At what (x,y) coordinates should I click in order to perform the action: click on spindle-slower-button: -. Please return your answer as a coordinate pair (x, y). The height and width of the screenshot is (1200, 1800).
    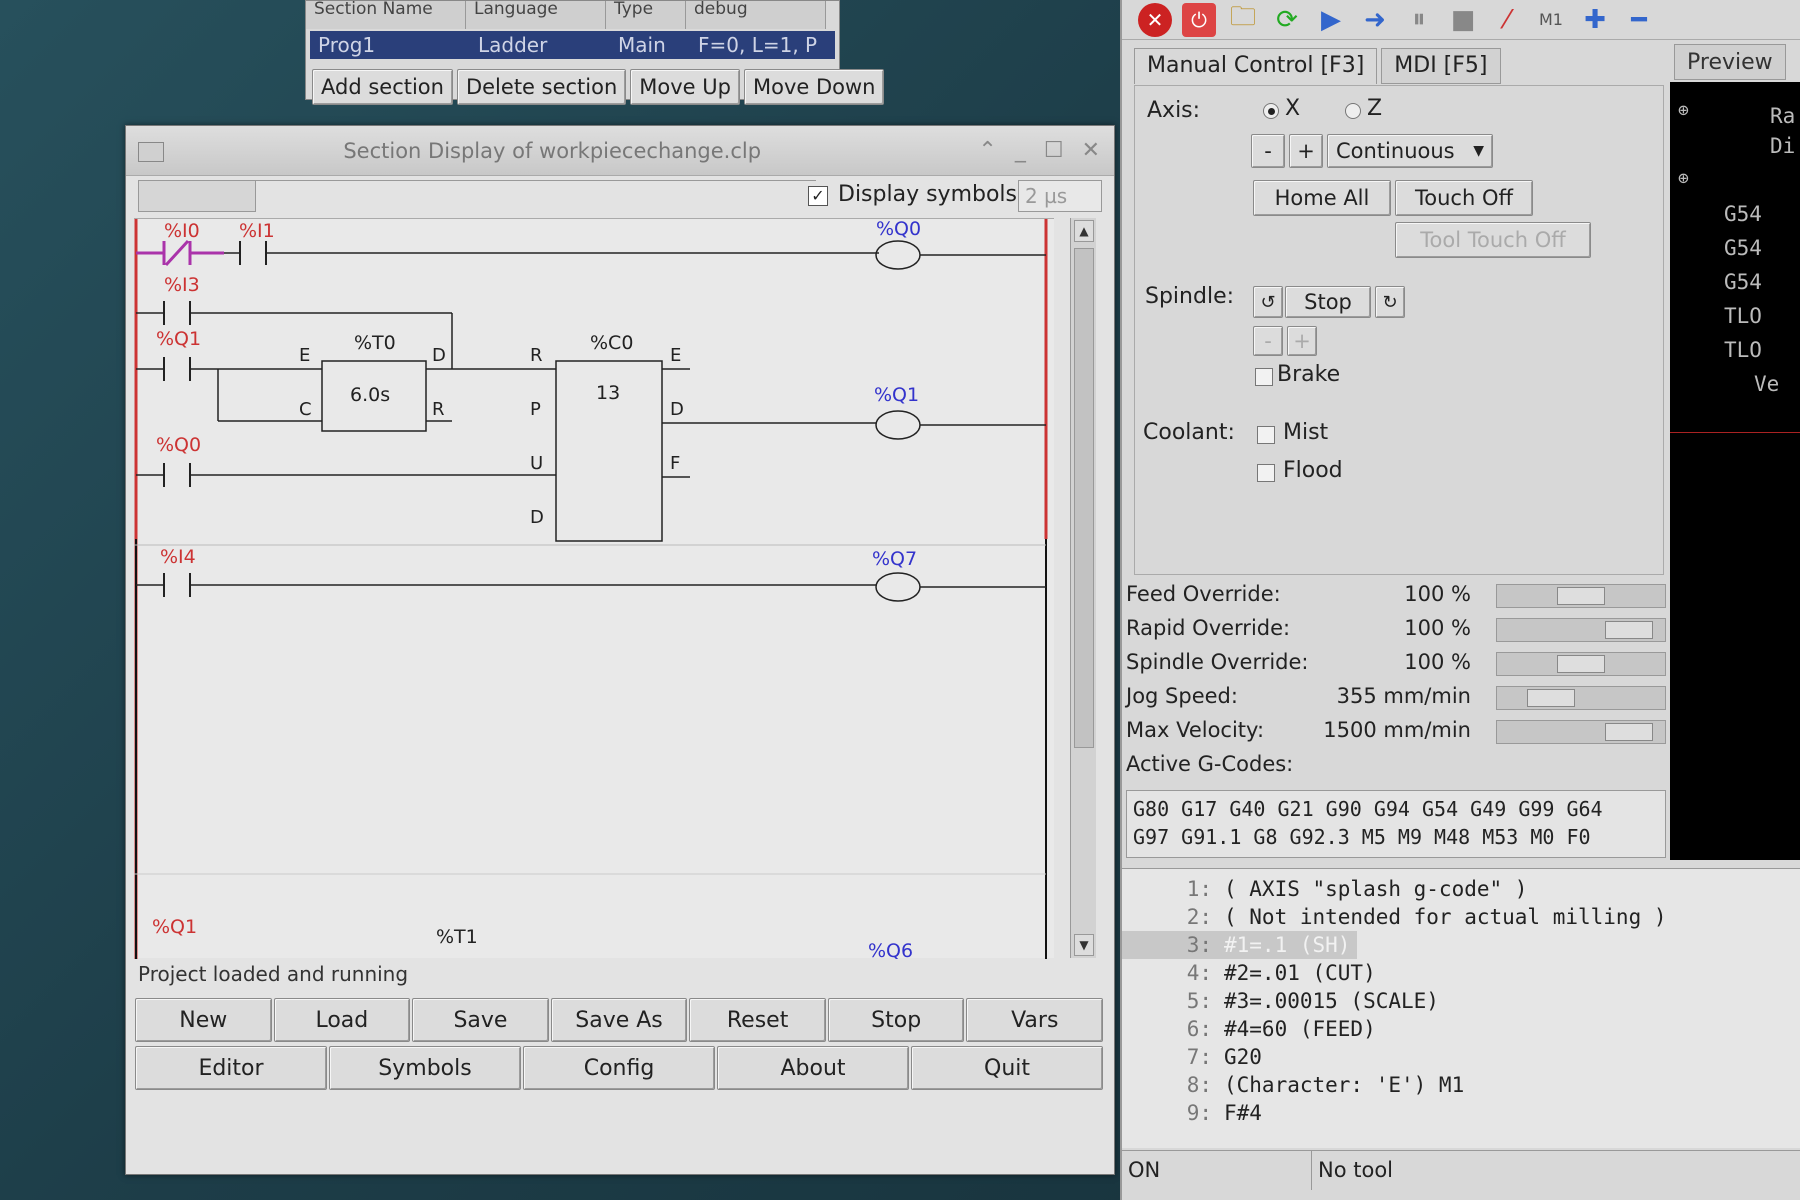
    Looking at the image, I should click on (1268, 341).